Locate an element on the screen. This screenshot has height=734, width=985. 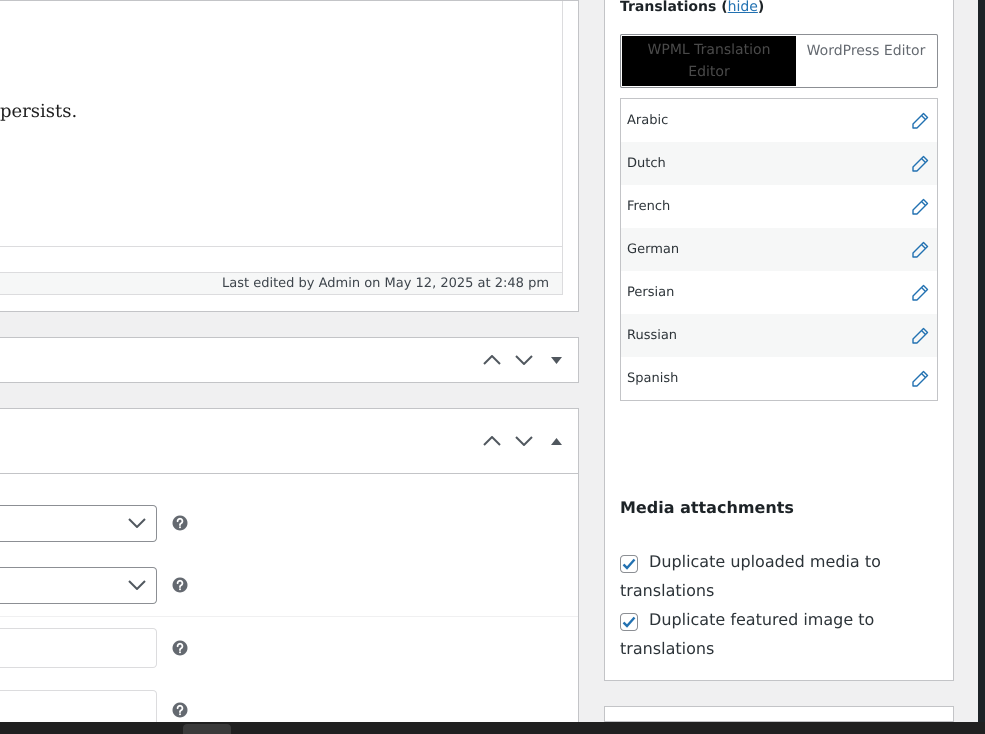
triangle-up-icon is located at coordinates (556, 441).